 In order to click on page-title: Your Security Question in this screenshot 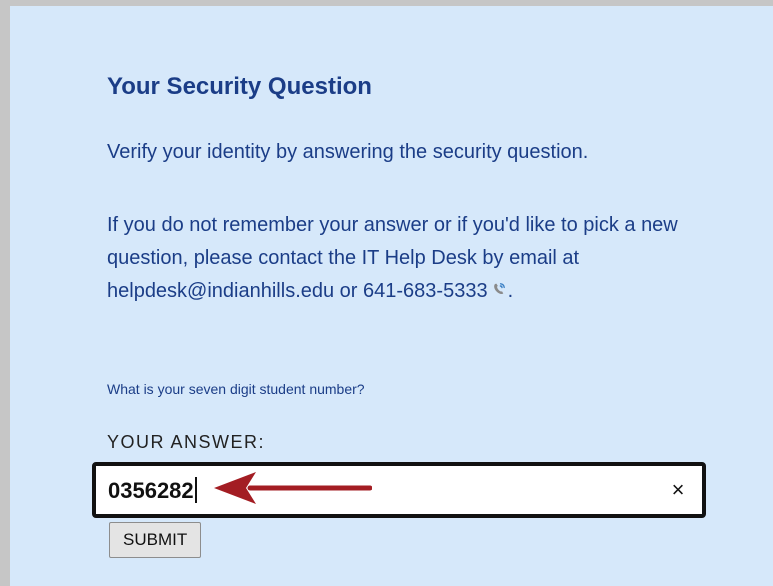, I will do `click(239, 86)`.